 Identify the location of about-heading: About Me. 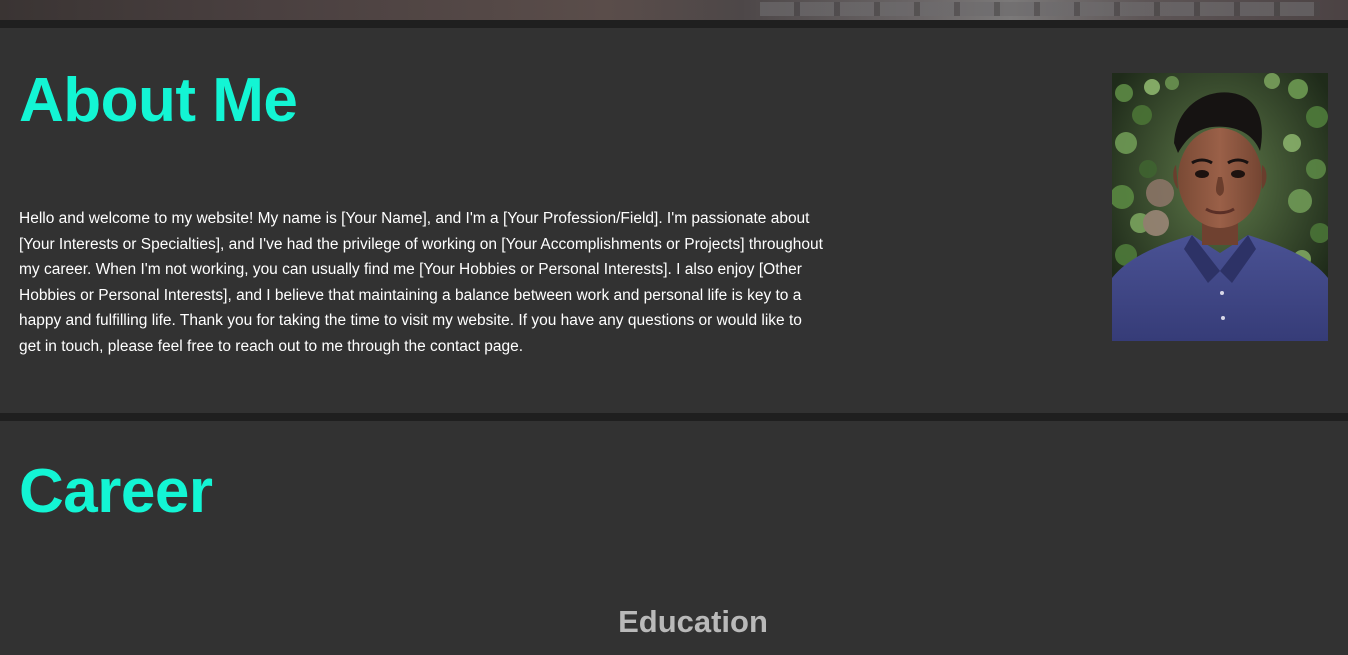
(158, 100).